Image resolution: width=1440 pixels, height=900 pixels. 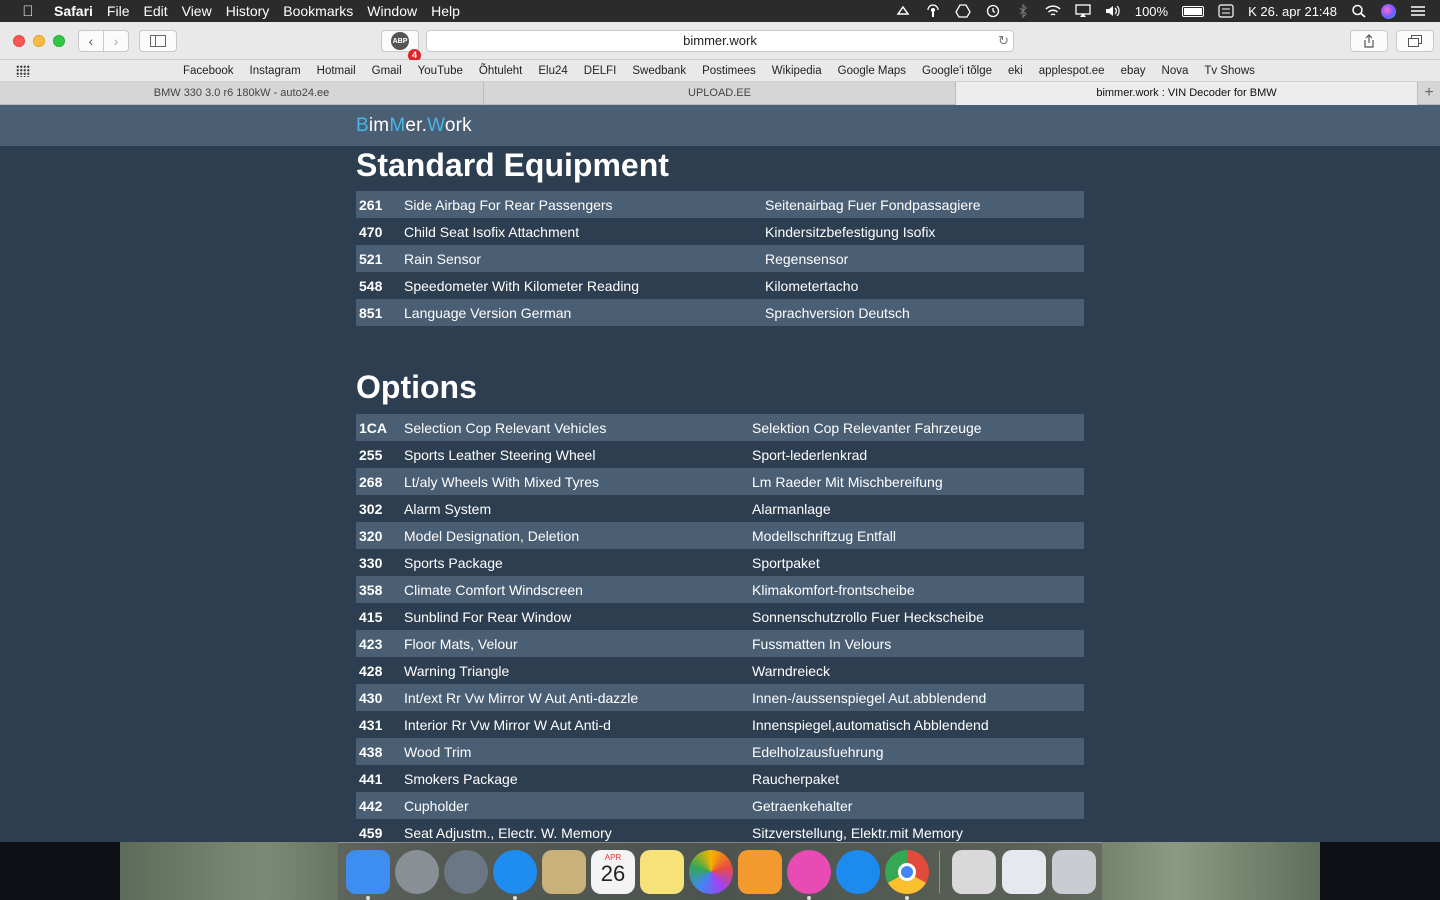 I want to click on german-description: Sonnenschutzrollo Fuer Heckscheibe, so click(x=868, y=616).